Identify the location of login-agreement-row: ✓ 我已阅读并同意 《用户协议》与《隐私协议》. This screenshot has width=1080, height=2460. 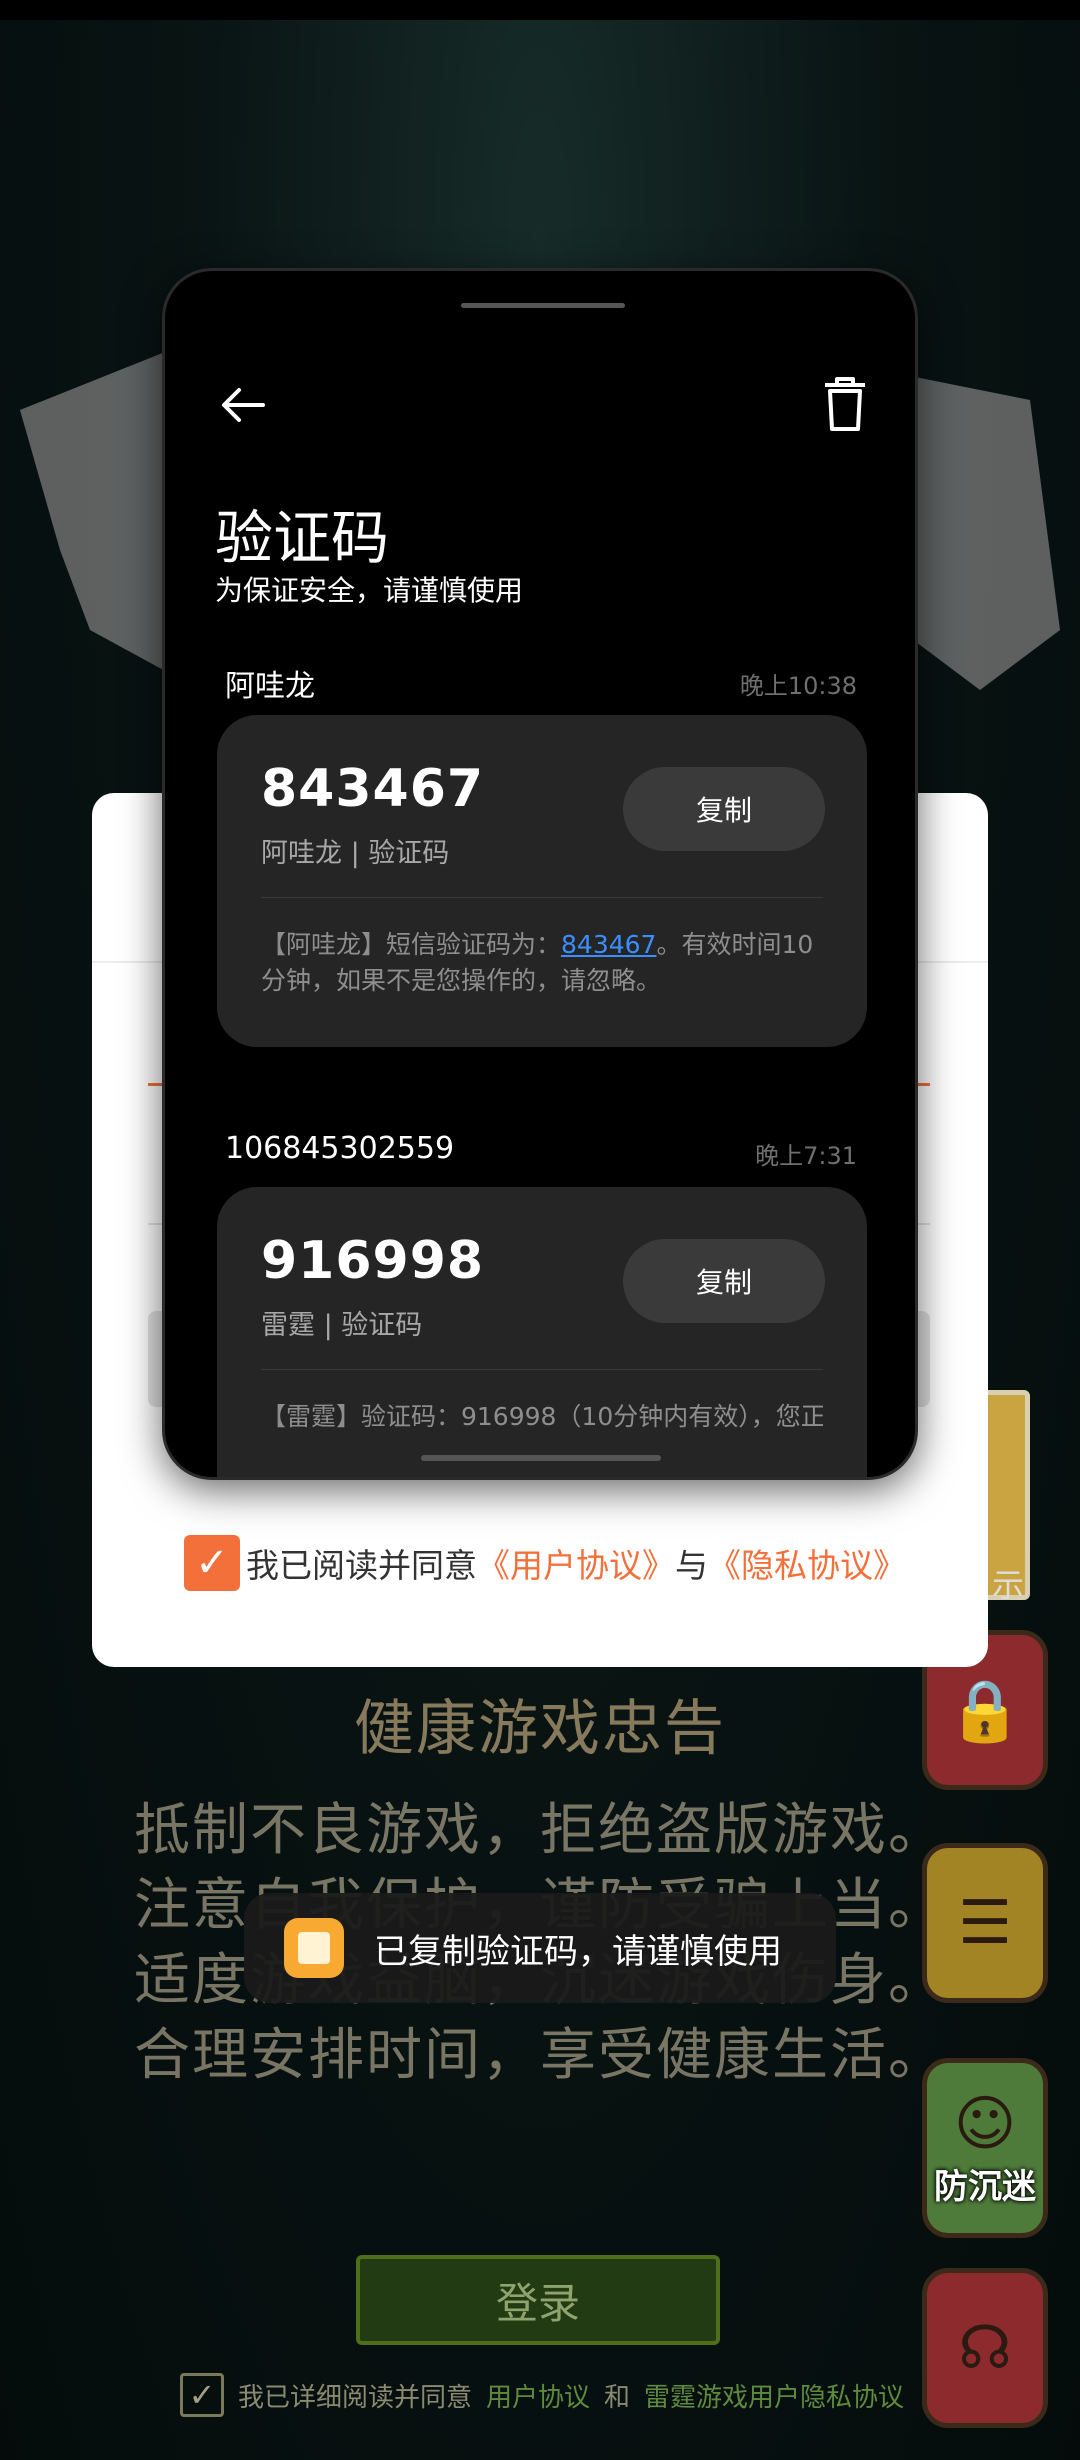
(545, 1563).